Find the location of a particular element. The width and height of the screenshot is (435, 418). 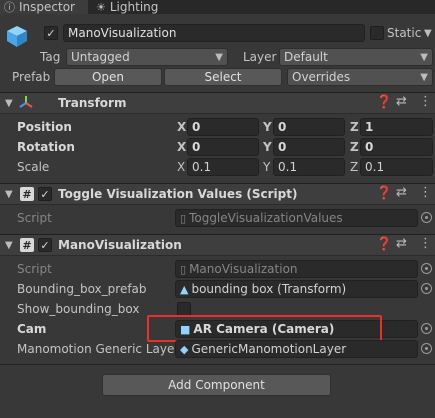

highlight-box is located at coordinates (264, 328).